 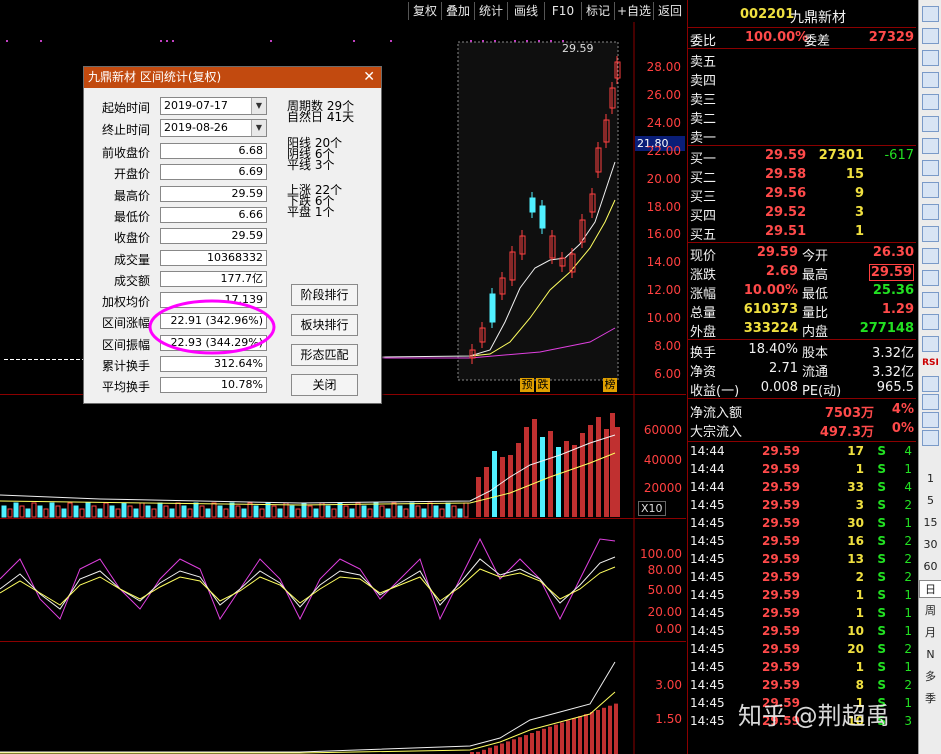 I want to click on candle-icon, so click(x=930, y=168).